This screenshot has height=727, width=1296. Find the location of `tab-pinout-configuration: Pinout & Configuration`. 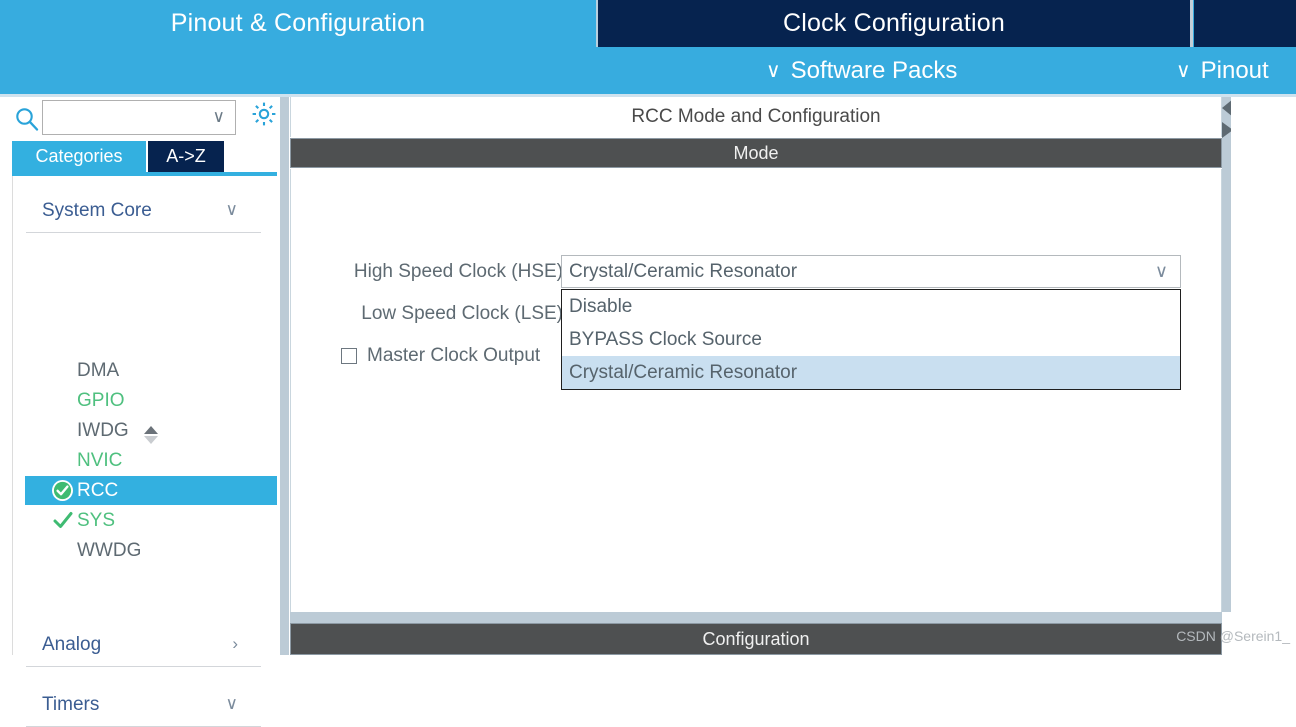

tab-pinout-configuration: Pinout & Configuration is located at coordinates (298, 23).